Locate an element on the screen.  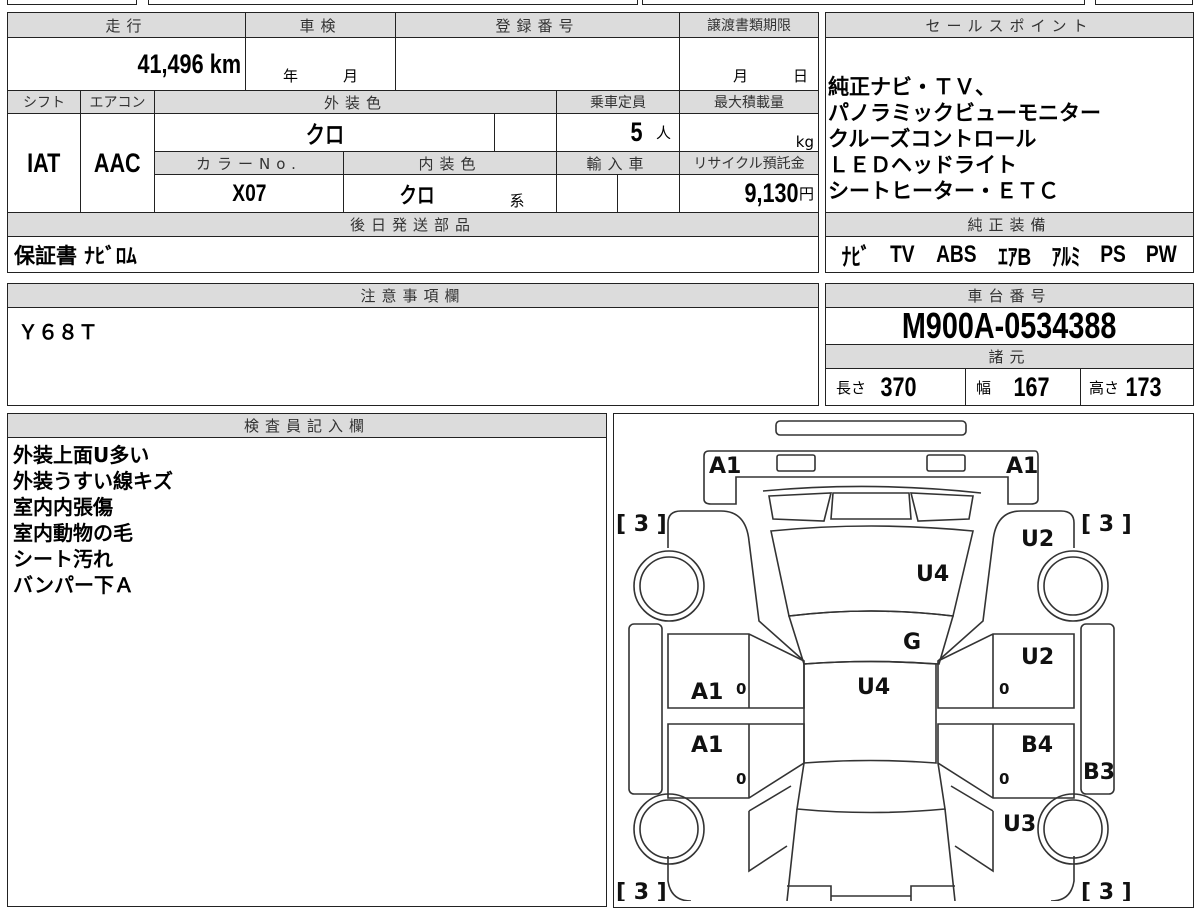
right-headlight-shape is located at coordinates (946, 463).